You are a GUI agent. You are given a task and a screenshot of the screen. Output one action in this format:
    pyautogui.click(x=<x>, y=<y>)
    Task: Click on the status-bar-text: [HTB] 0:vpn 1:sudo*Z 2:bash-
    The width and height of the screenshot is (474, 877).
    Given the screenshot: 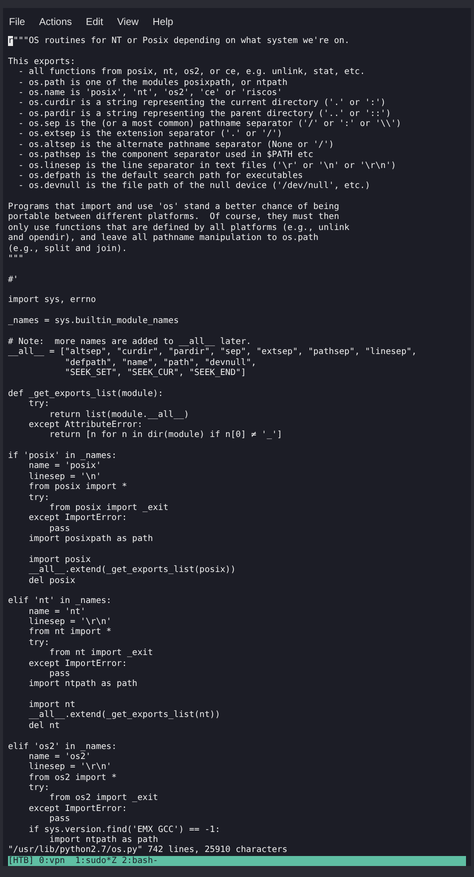 What is the action you would take?
    pyautogui.click(x=83, y=861)
    